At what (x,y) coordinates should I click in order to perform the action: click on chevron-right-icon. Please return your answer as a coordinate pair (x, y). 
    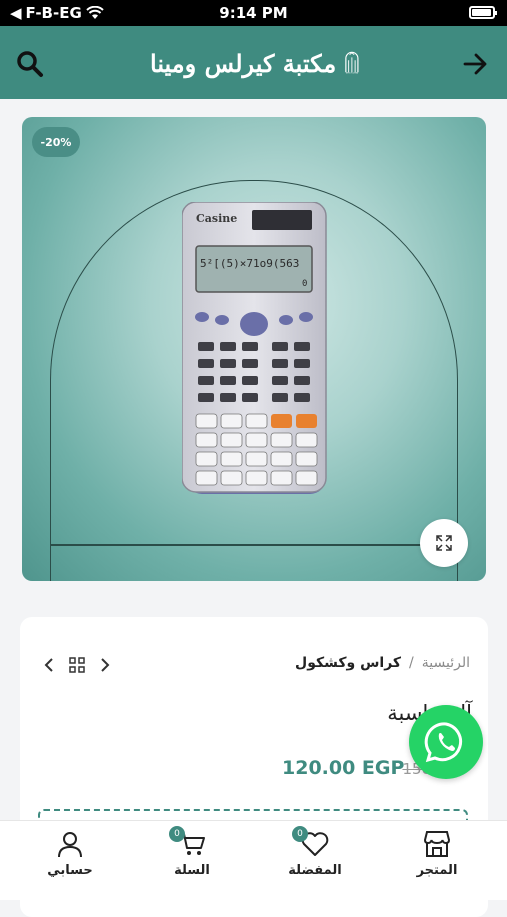
    Looking at the image, I should click on (105, 665).